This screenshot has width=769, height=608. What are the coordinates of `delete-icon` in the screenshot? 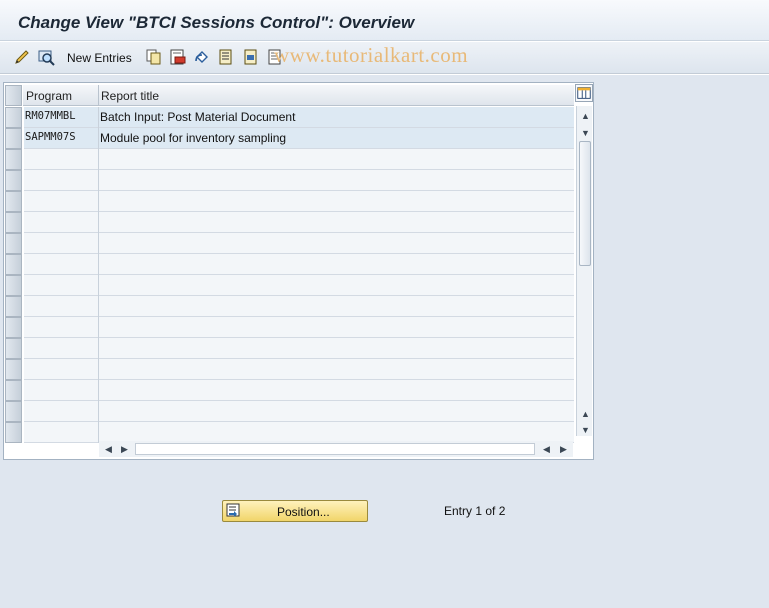 It's located at (178, 57).